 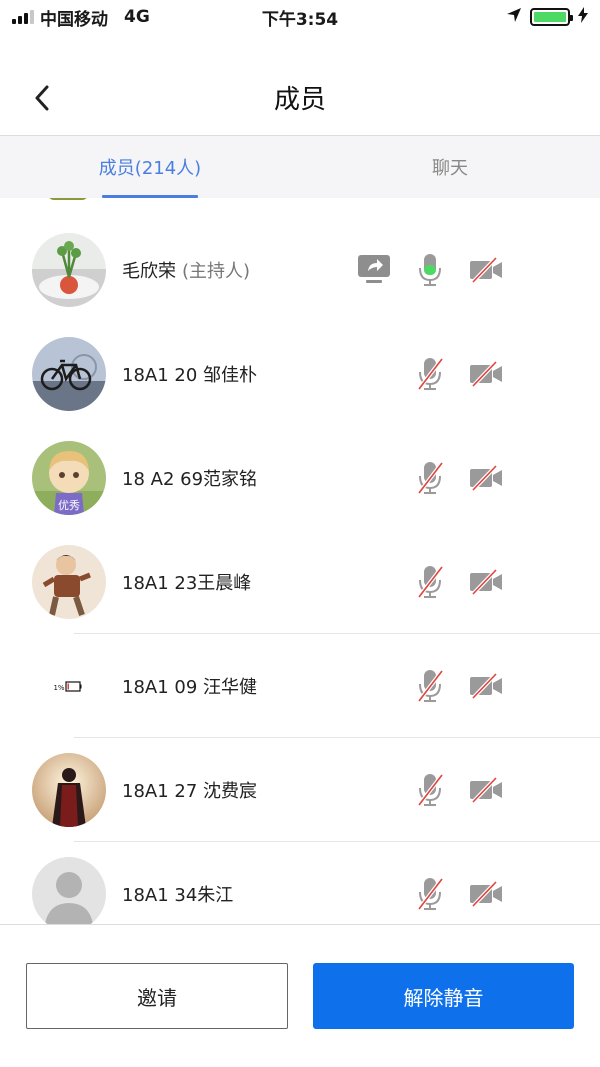 What do you see at coordinates (190, 687) in the screenshot?
I see `participant-name: 18A1 09 汪华健` at bounding box center [190, 687].